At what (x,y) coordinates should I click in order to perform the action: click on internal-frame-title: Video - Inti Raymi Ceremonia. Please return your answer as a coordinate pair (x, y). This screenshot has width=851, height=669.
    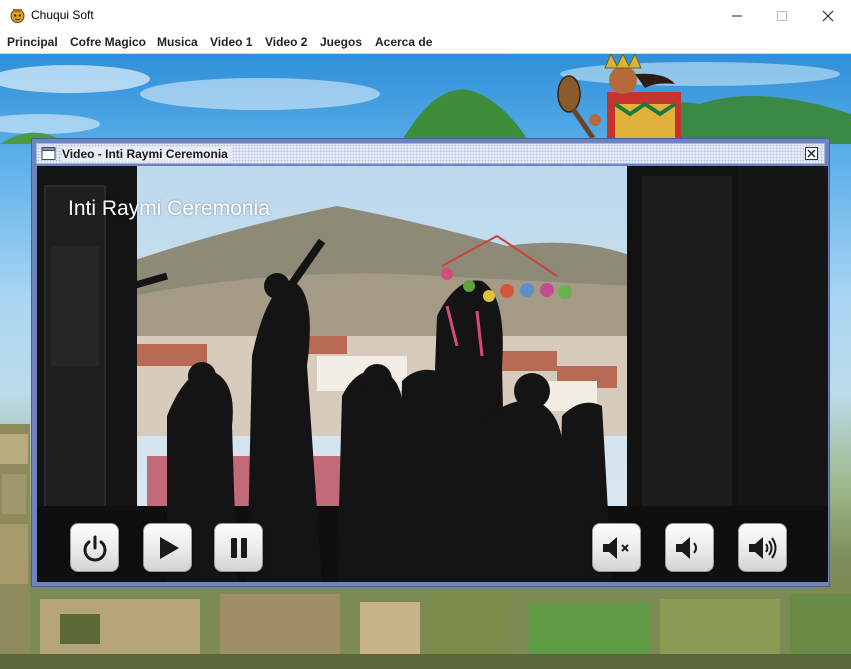
    Looking at the image, I should click on (147, 154).